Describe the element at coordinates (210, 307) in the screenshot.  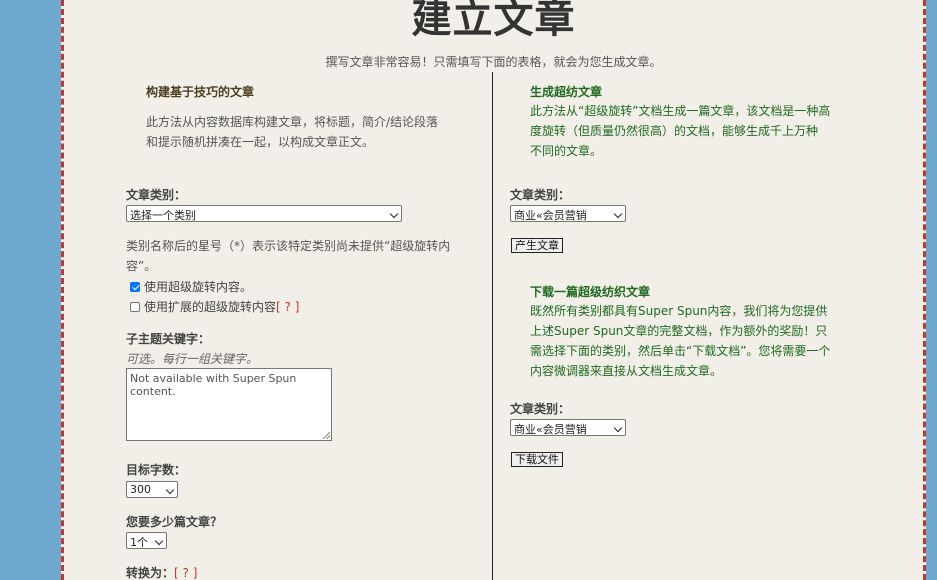
I see `extended-checkbox-label: 使用扩展的超级旋转内容` at that location.